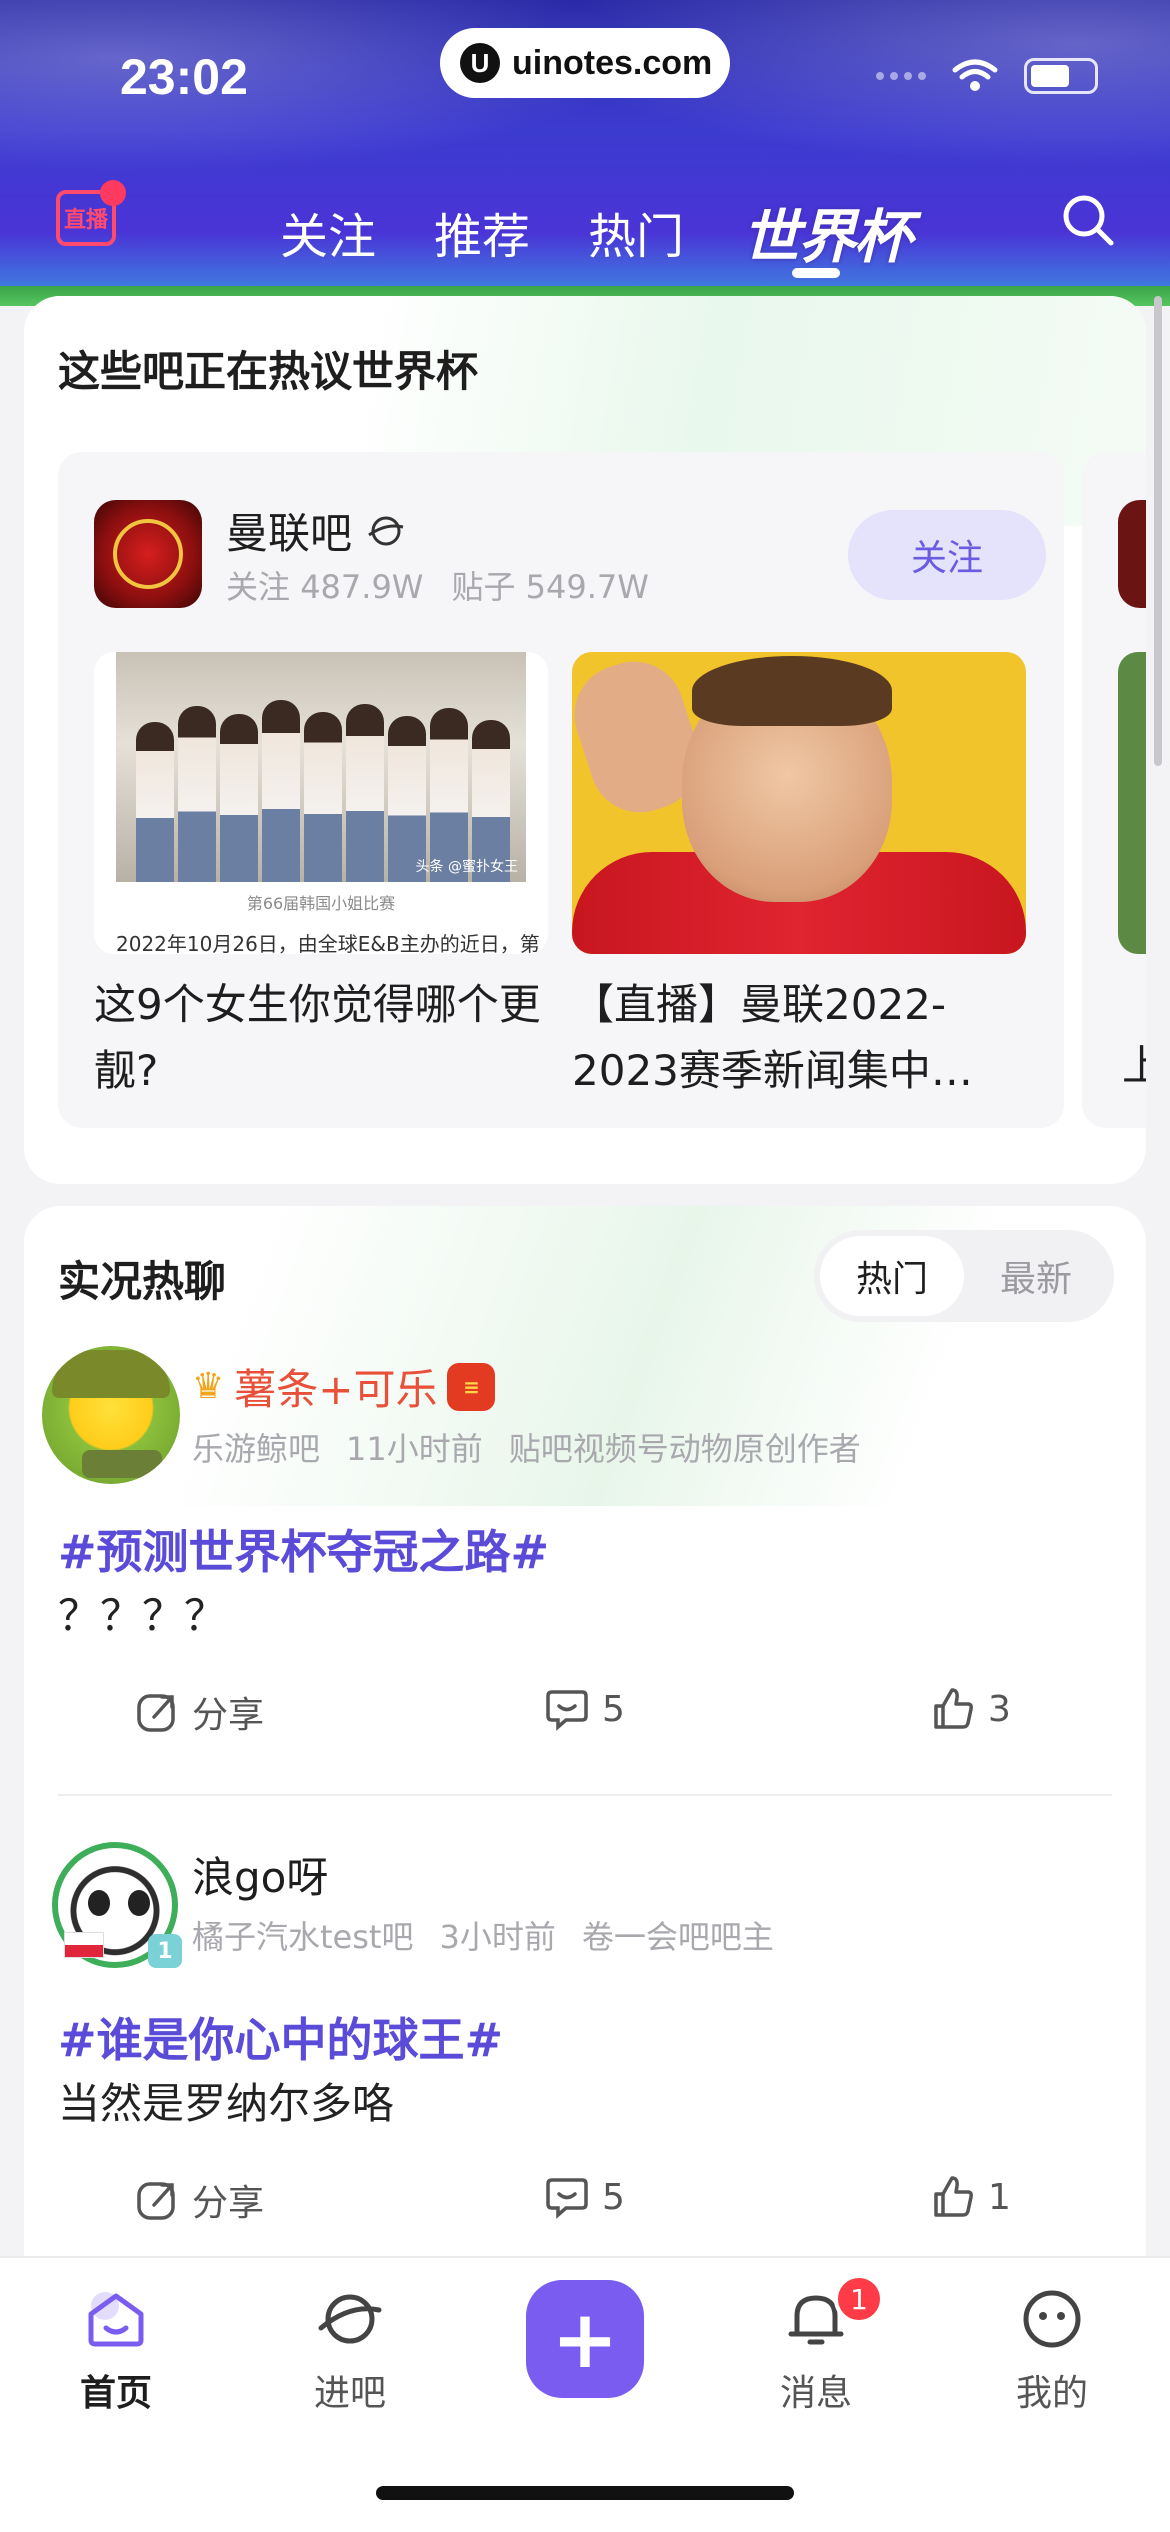 This screenshot has height=2532, width=1170. What do you see at coordinates (1061, 76) in the screenshot?
I see `battery-icon` at bounding box center [1061, 76].